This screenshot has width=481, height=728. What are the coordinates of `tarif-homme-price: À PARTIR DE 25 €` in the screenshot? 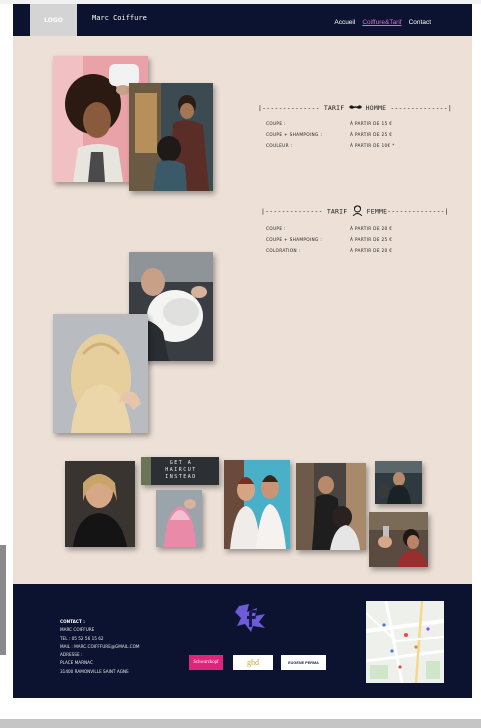 It's located at (371, 135).